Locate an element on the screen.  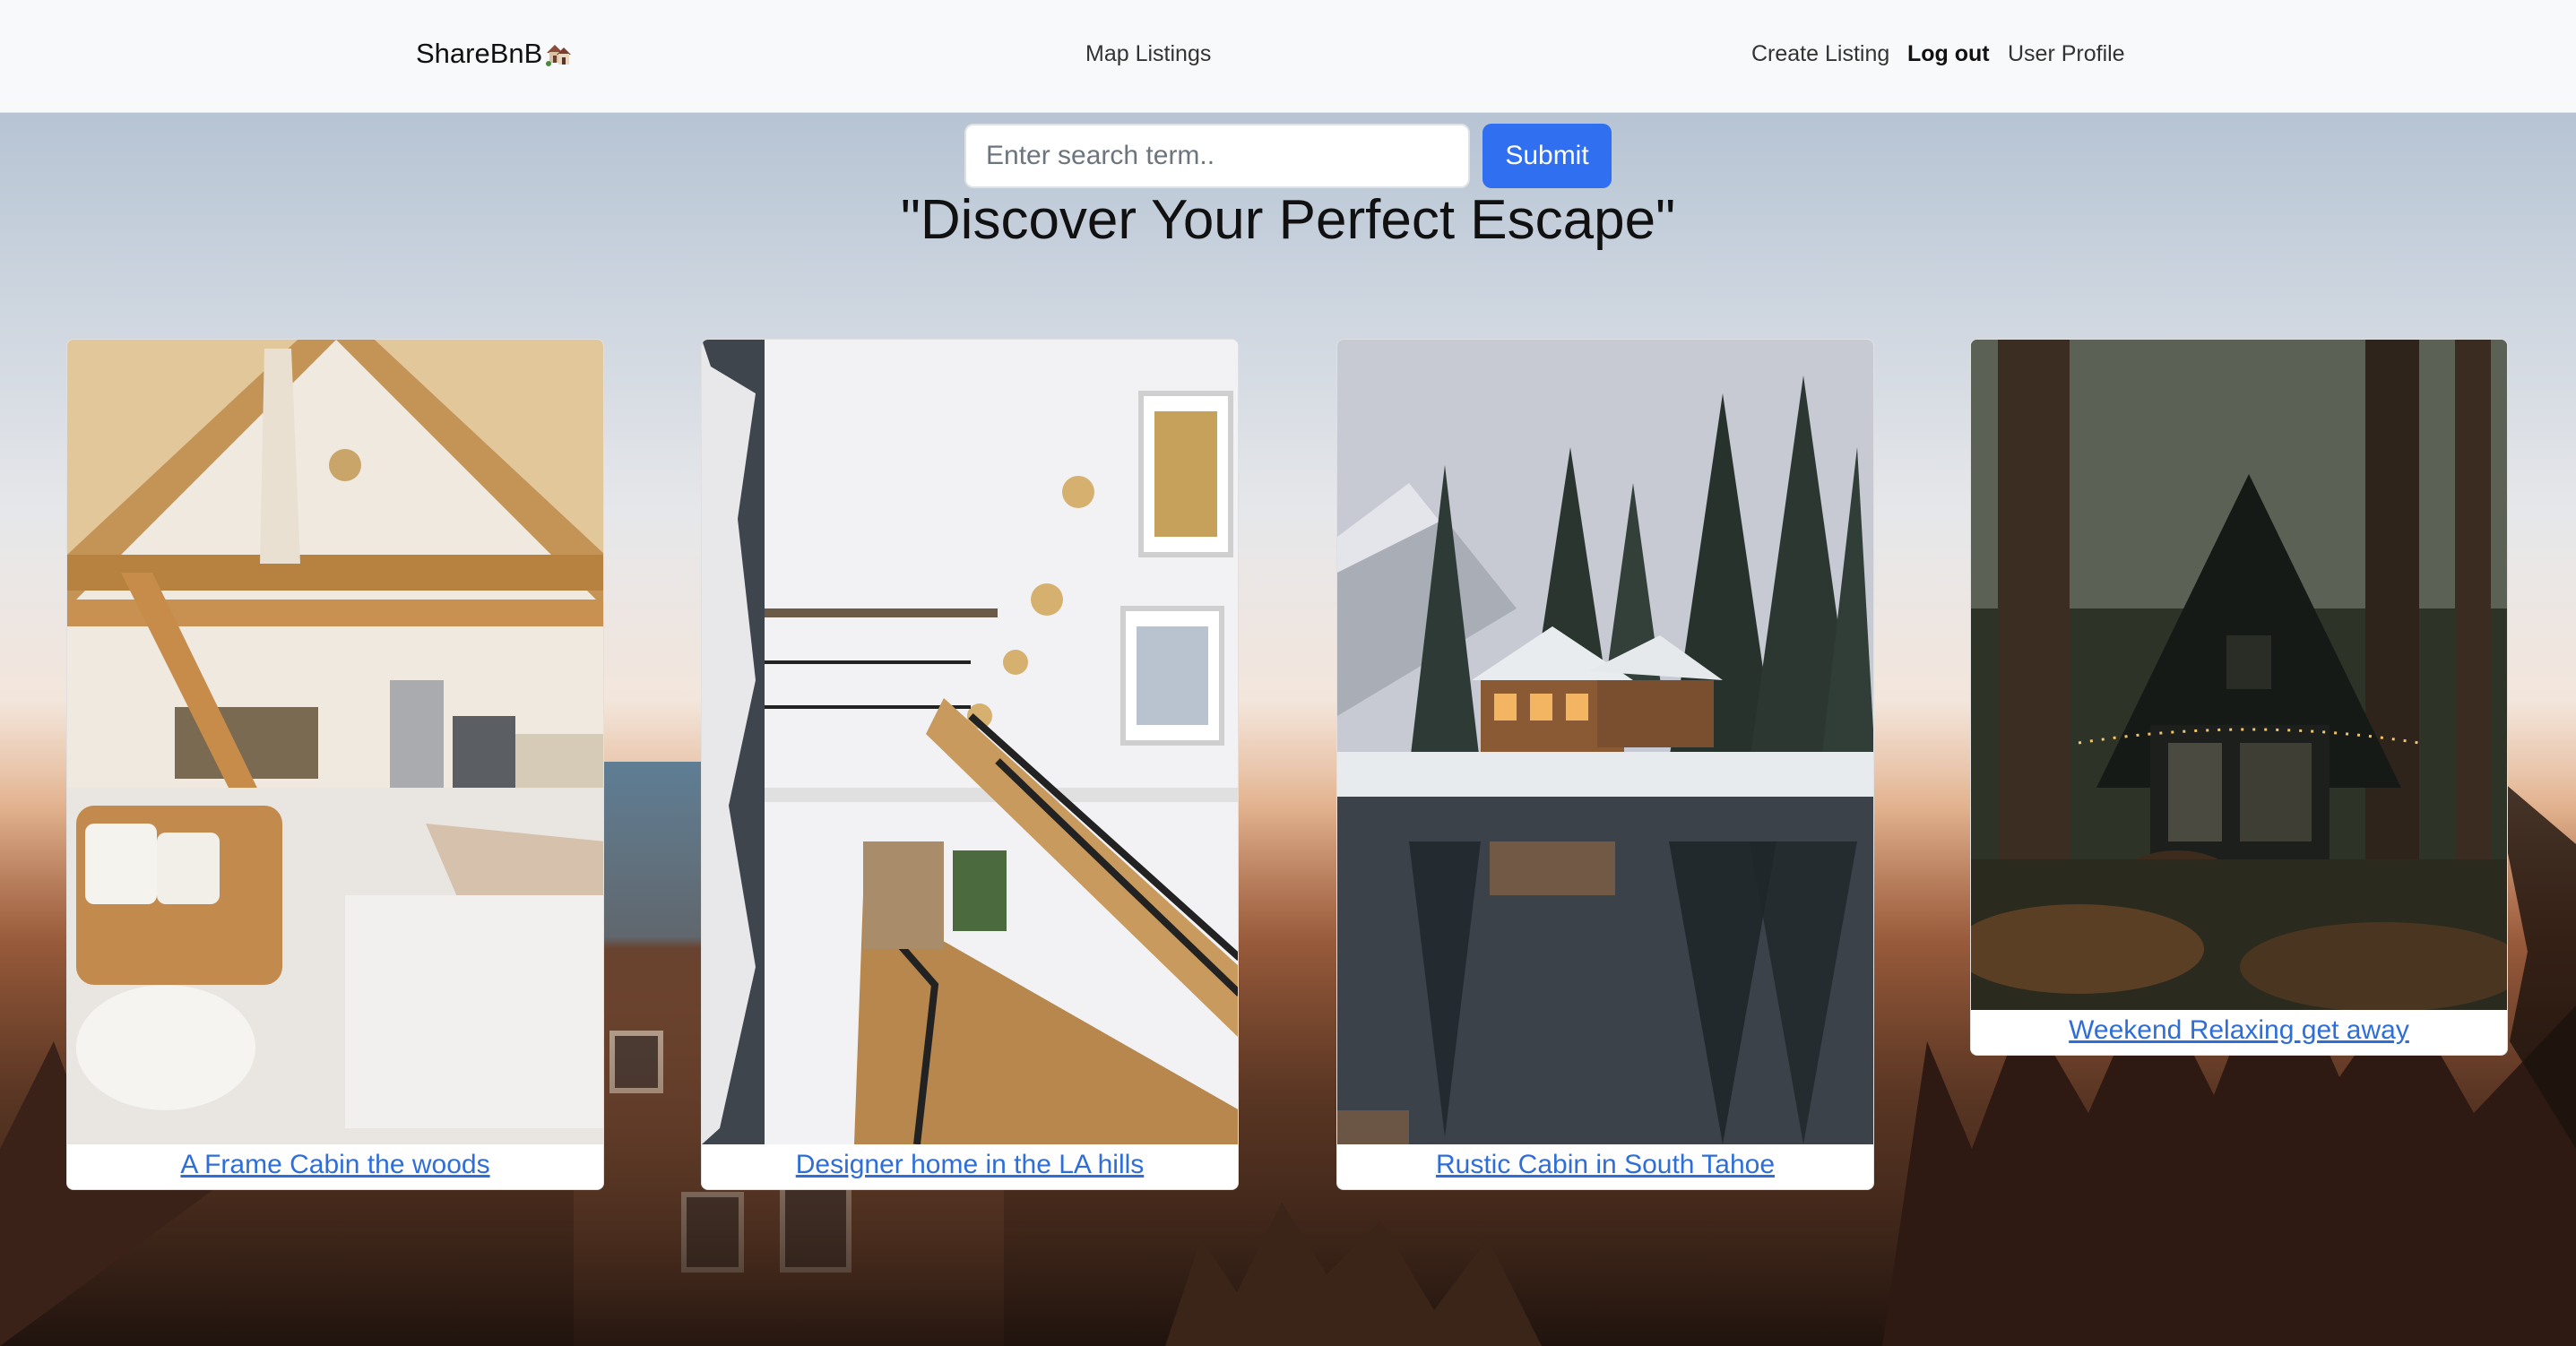
search-form: Submit is located at coordinates (1288, 156).